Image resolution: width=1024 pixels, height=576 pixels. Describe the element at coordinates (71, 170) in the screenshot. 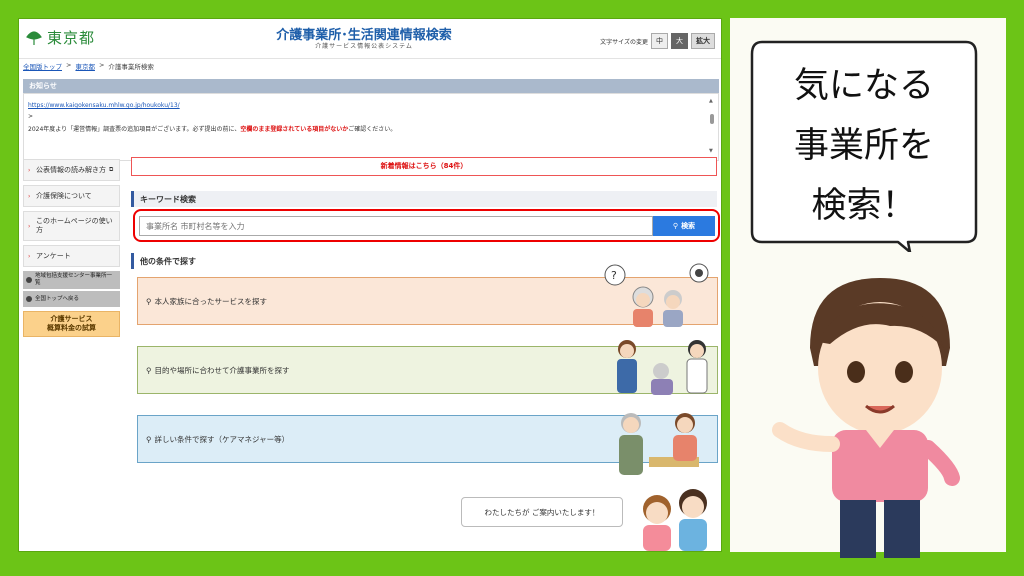

I see `sidebar-item-reading-guide: › 公表情報の読み解き方 ⧉` at that location.